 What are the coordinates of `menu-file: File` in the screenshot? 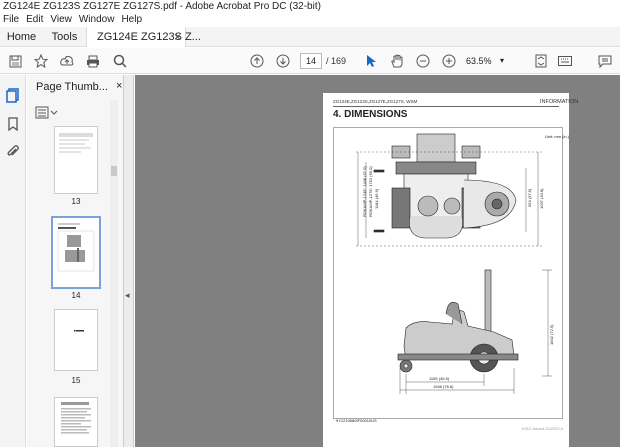 It's located at (11, 20).